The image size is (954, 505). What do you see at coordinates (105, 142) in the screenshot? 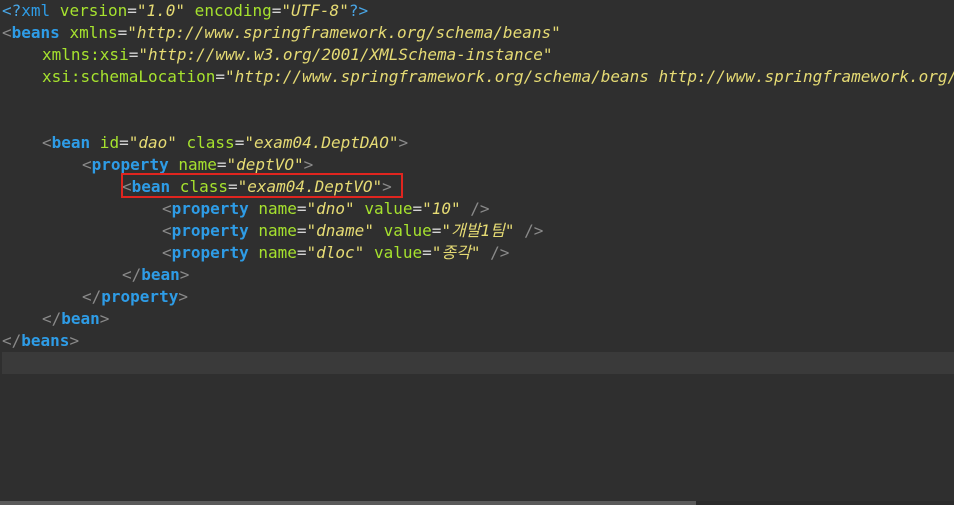
I see `code-token: id` at bounding box center [105, 142].